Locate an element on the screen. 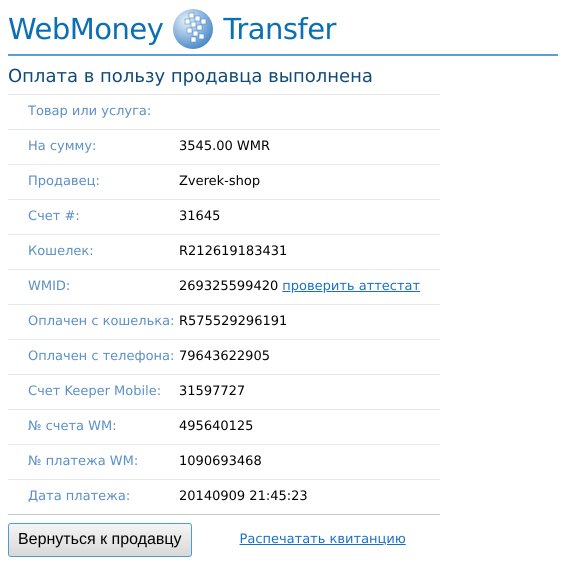 Image resolution: width=565 pixels, height=568 pixels. field-label: Кошелек: is located at coordinates (61, 252).